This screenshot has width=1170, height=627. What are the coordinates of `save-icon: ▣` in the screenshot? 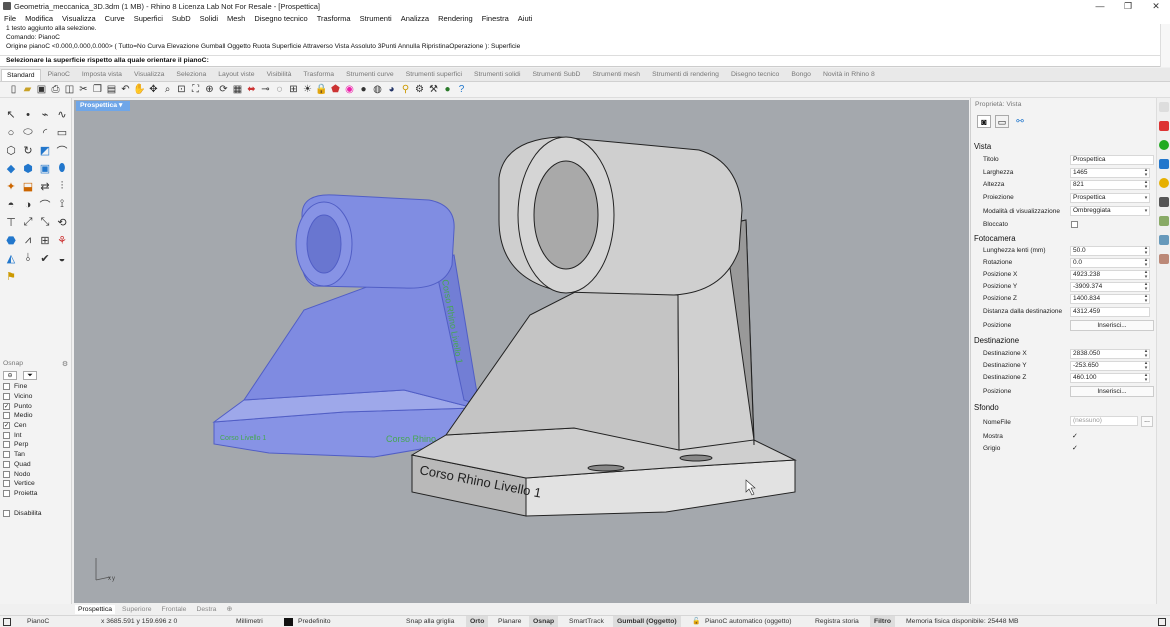 It's located at (41, 89).